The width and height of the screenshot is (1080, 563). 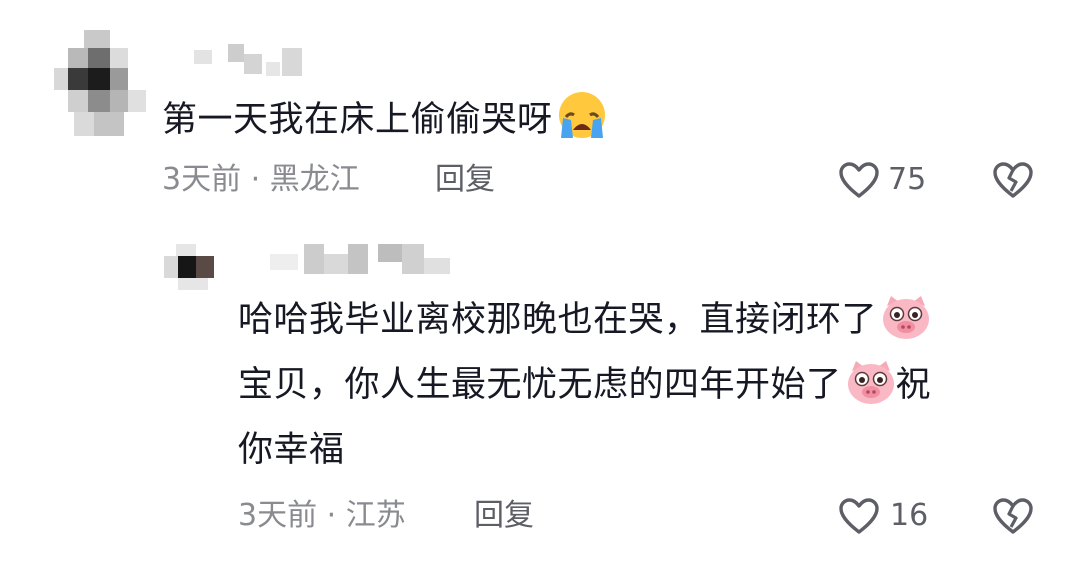 What do you see at coordinates (909, 515) in the screenshot?
I see `like-count: 16` at bounding box center [909, 515].